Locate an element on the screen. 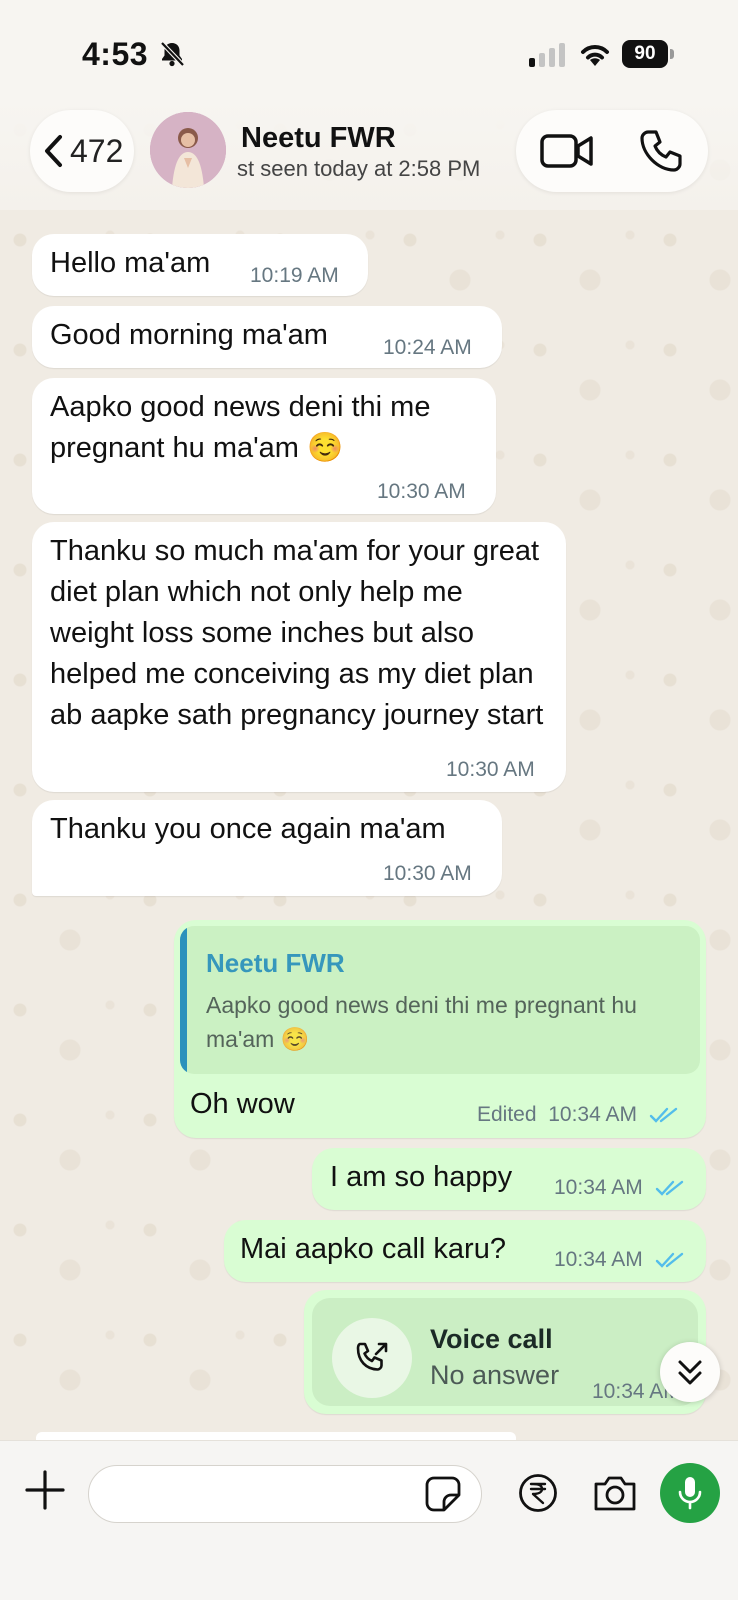  battery-level: 90 is located at coordinates (645, 54).